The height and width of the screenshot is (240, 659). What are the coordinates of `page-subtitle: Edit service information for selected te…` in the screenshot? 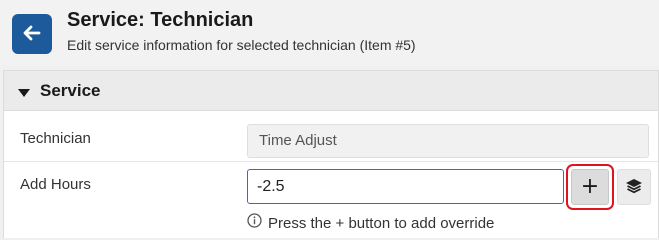 It's located at (241, 45).